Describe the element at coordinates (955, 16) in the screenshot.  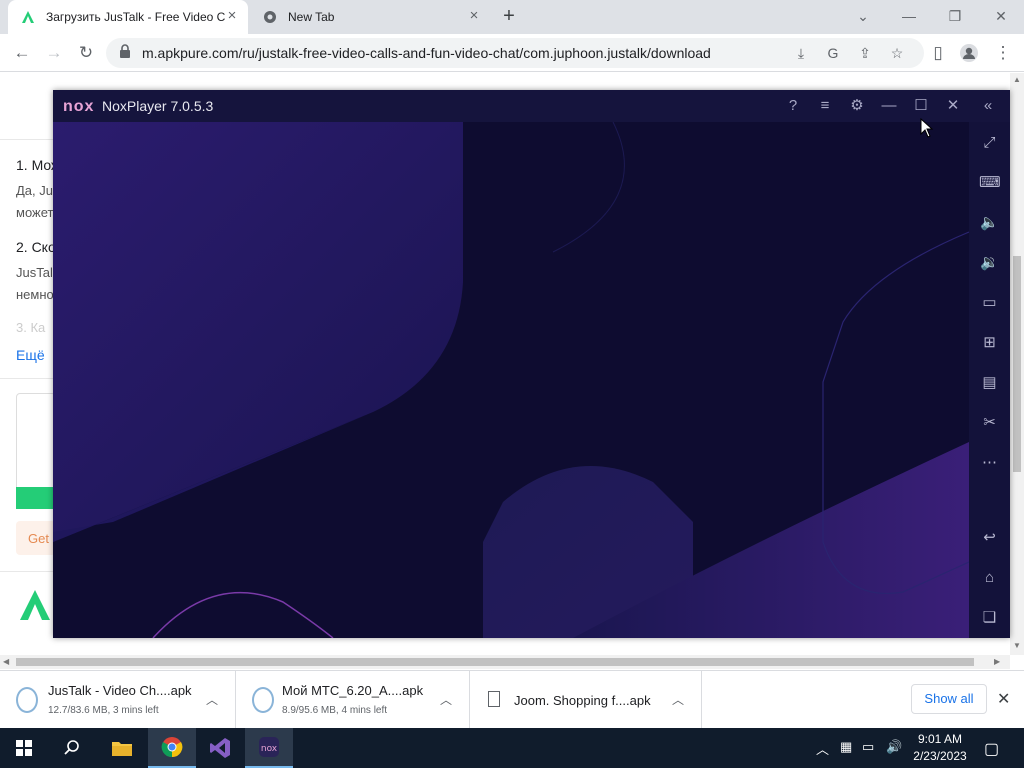
I see `restore-icon: ❐` at that location.